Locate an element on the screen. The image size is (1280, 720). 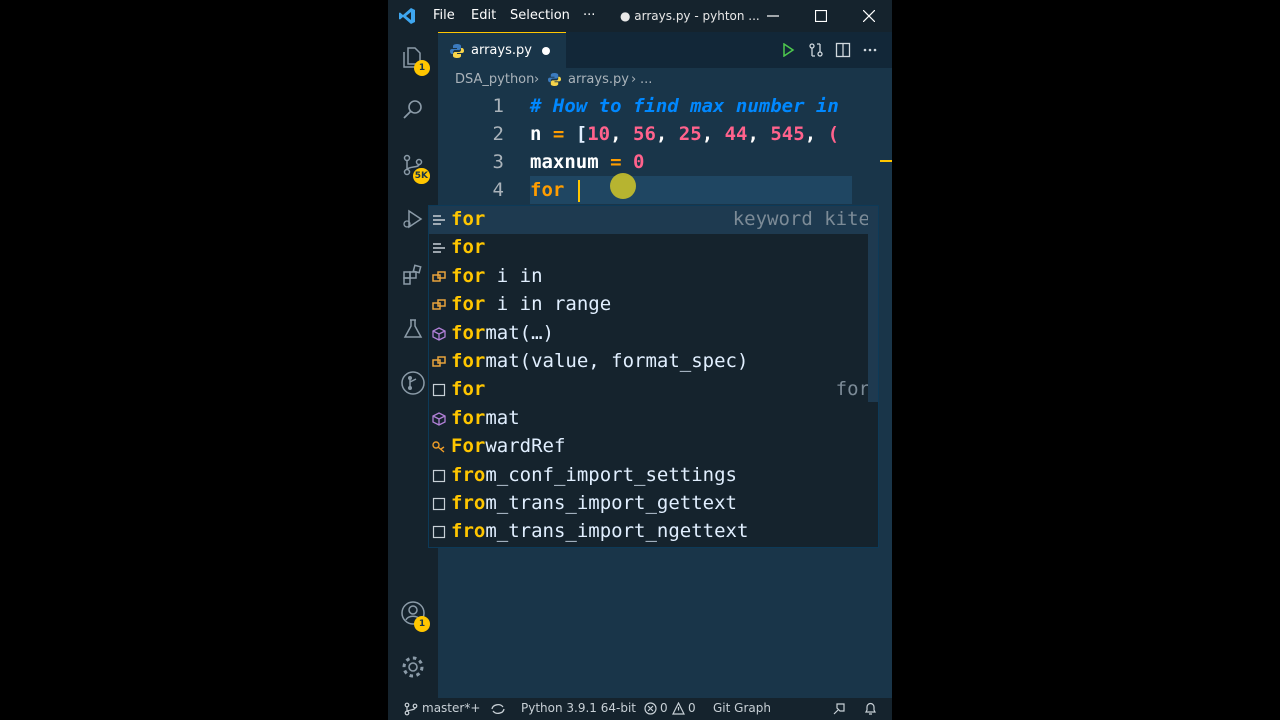
keyword-for: for is located at coordinates (553, 190).